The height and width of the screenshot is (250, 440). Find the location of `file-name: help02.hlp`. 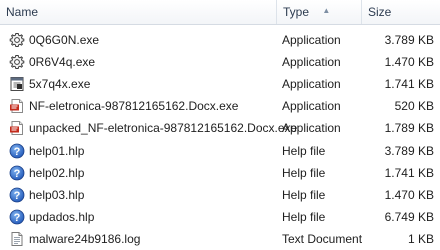

file-name: help02.hlp is located at coordinates (57, 172).